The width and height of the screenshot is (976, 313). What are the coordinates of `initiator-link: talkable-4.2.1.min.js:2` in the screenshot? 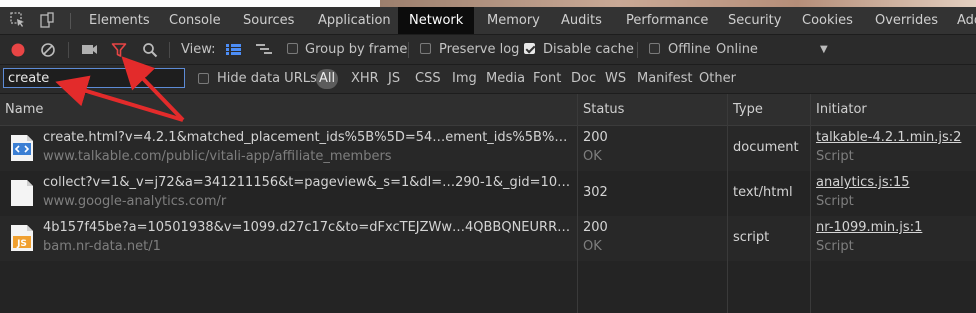 It's located at (888, 137).